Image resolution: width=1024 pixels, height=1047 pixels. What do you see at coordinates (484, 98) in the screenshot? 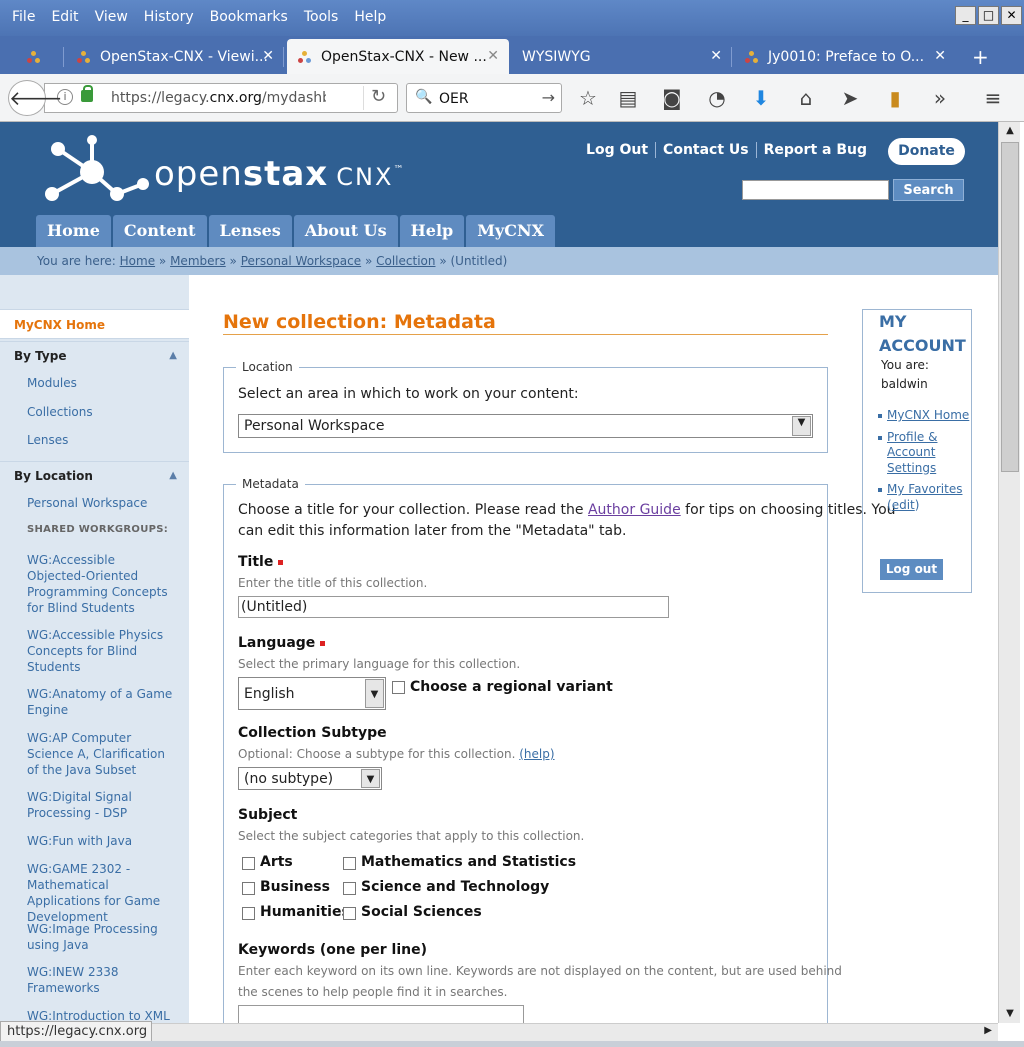
I see `search-box: 🔍 OER →` at bounding box center [484, 98].